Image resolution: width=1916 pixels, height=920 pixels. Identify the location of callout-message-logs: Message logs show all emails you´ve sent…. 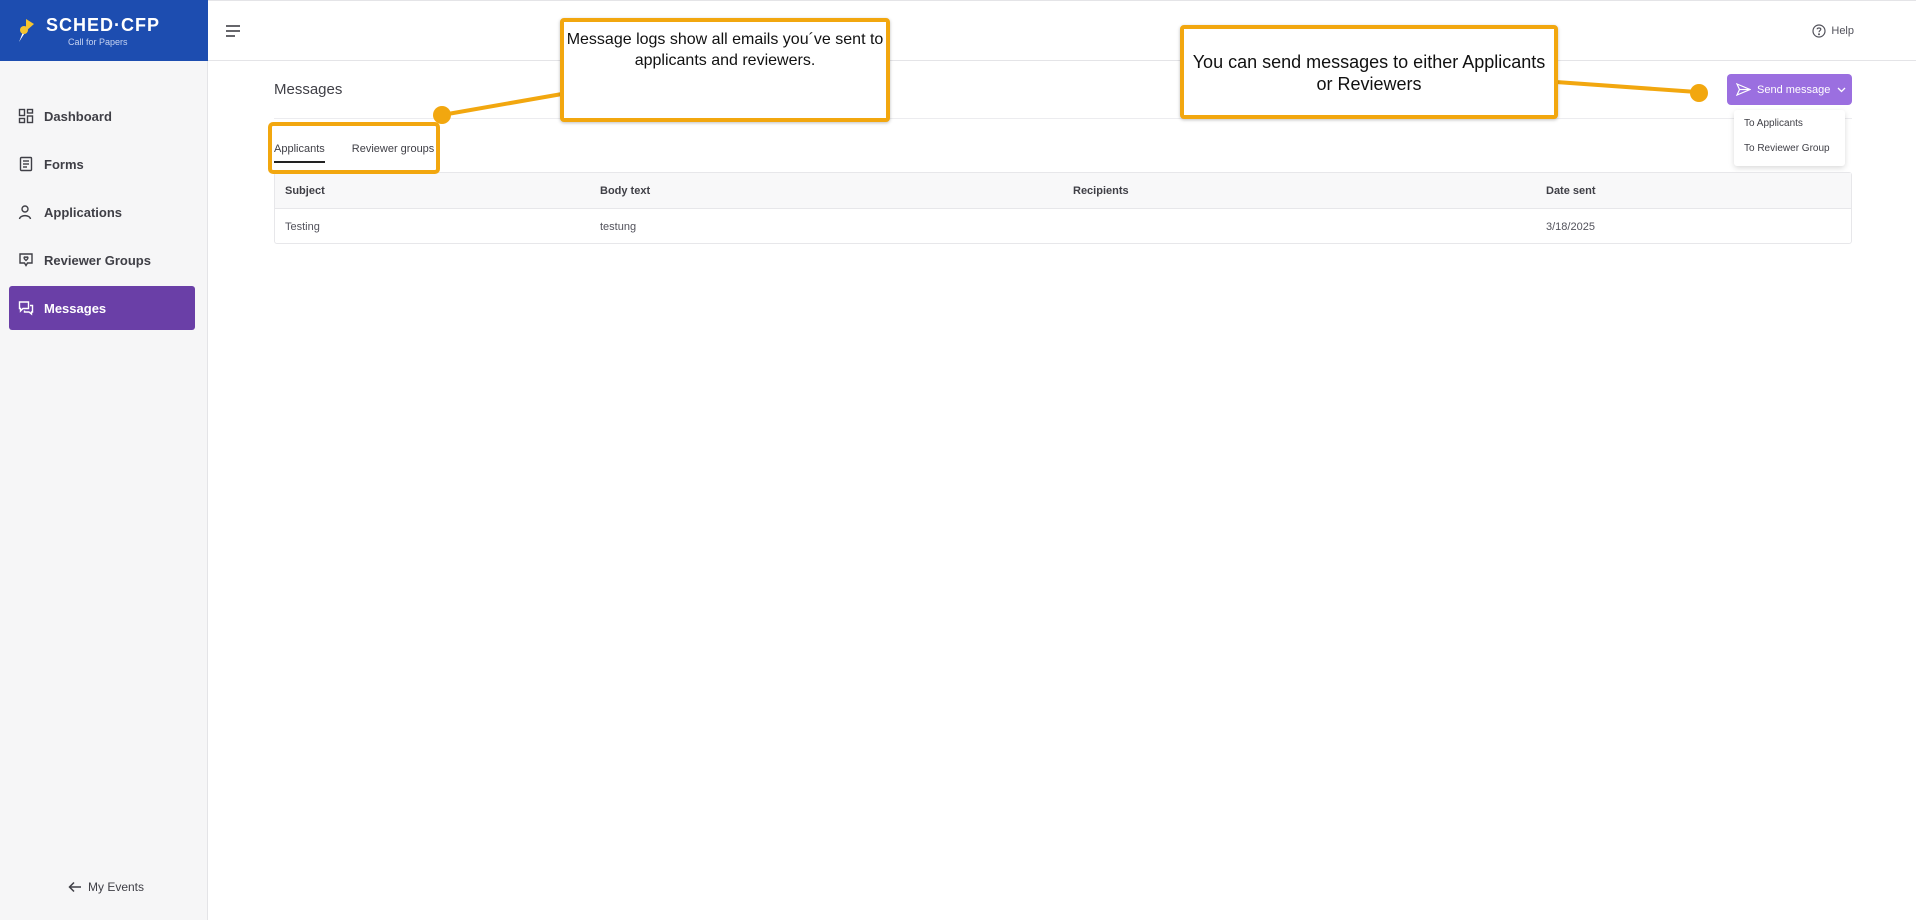
(725, 70).